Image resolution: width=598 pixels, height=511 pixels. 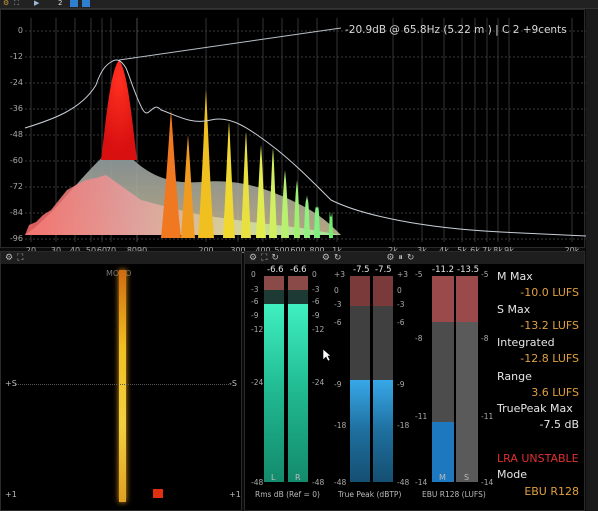 I want to click on right-edge-strip, so click(x=592, y=260).